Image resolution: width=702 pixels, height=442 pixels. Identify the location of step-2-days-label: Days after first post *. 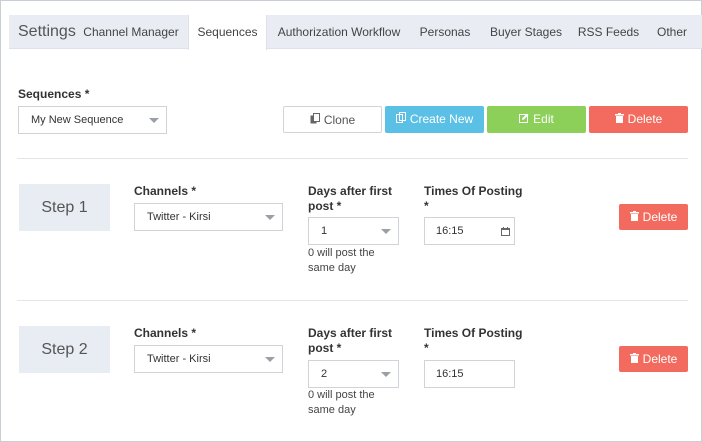
(350, 341).